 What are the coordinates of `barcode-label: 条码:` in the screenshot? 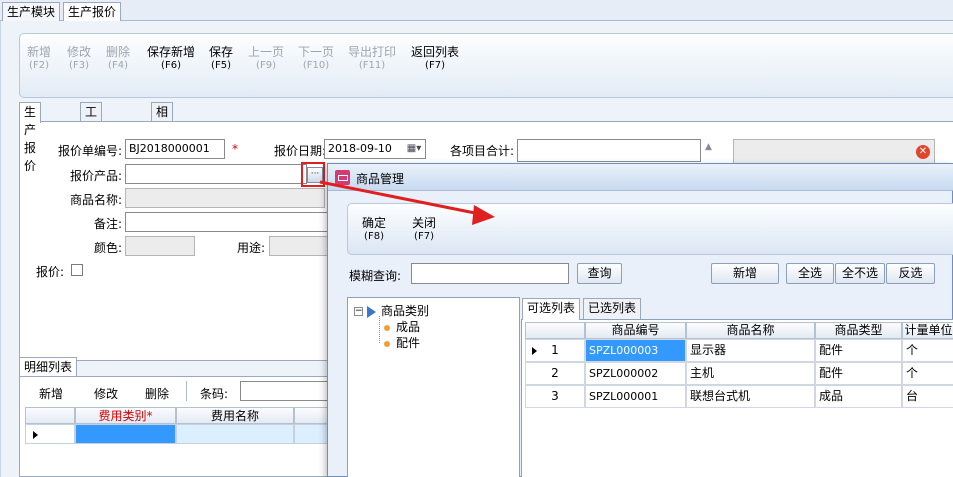 It's located at (214, 394).